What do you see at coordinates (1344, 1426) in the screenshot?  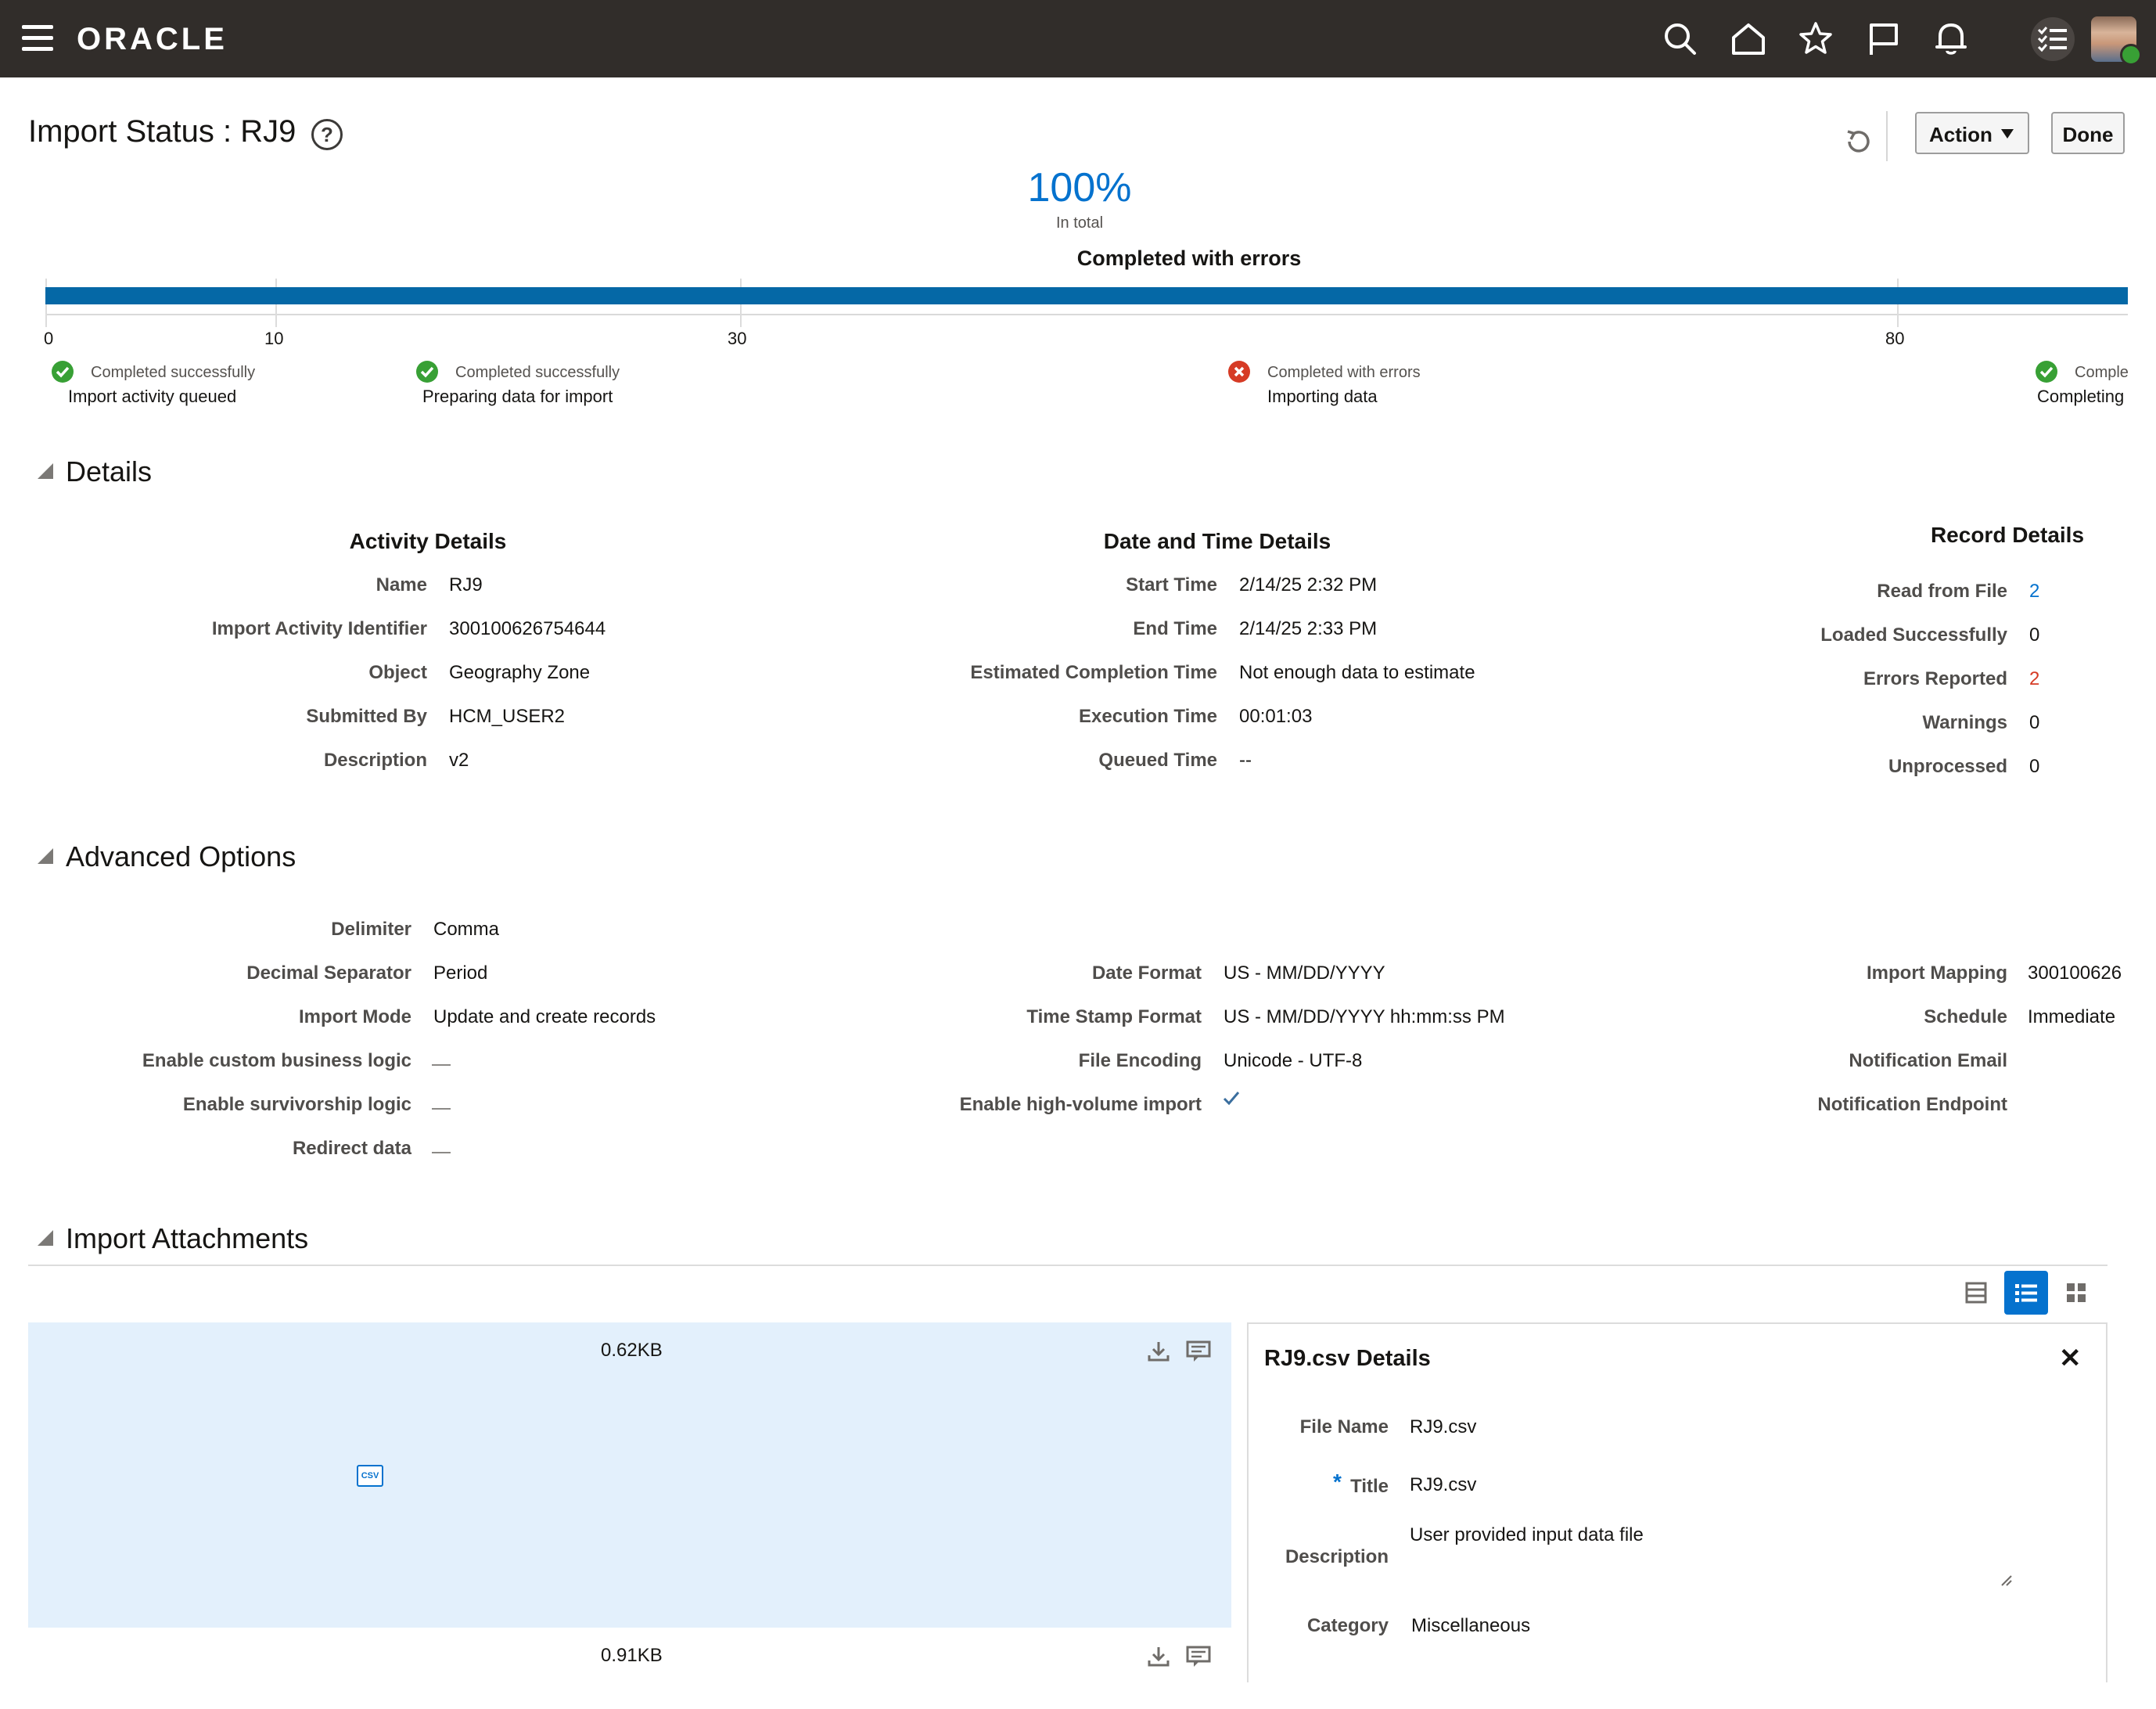 I see `field-label: File Name` at bounding box center [1344, 1426].